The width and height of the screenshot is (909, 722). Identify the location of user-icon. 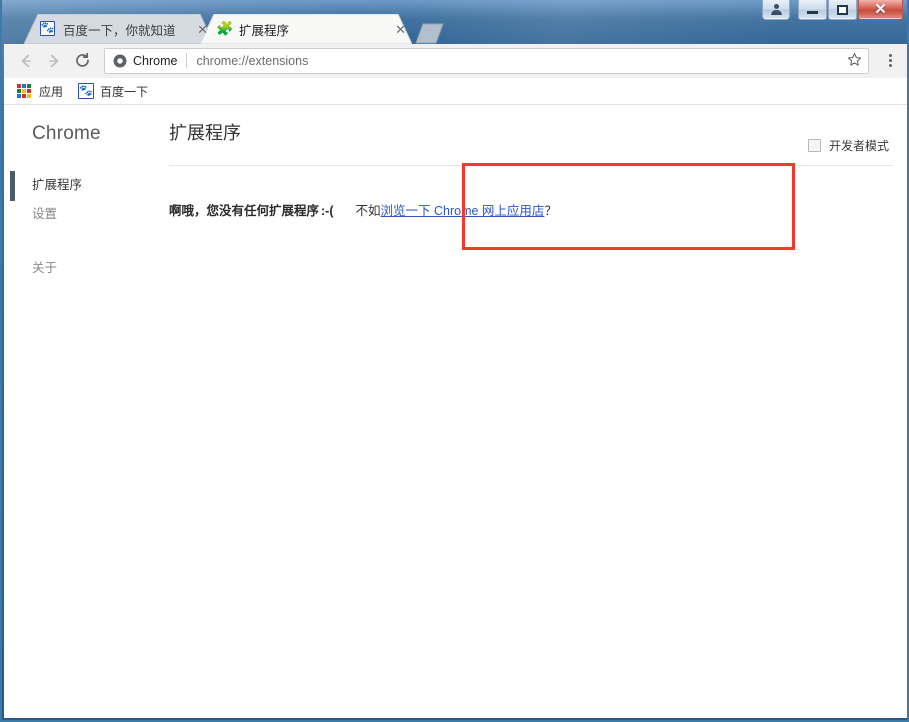
(776, 9).